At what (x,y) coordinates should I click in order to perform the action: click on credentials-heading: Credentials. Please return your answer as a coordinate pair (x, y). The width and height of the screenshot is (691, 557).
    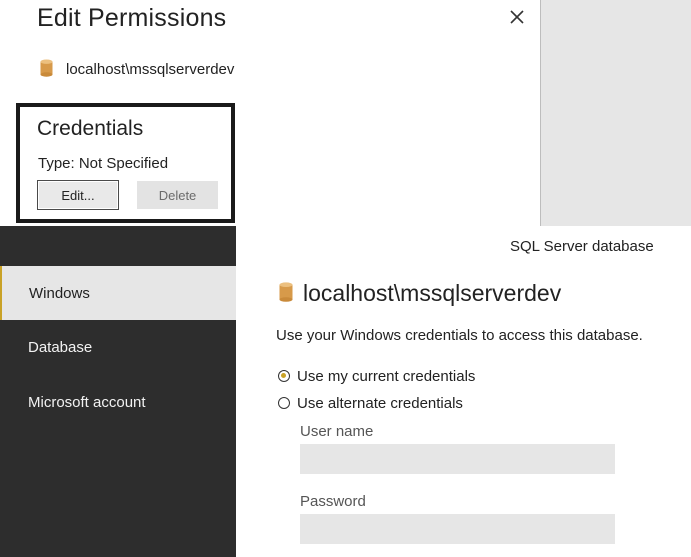
    Looking at the image, I should click on (90, 128).